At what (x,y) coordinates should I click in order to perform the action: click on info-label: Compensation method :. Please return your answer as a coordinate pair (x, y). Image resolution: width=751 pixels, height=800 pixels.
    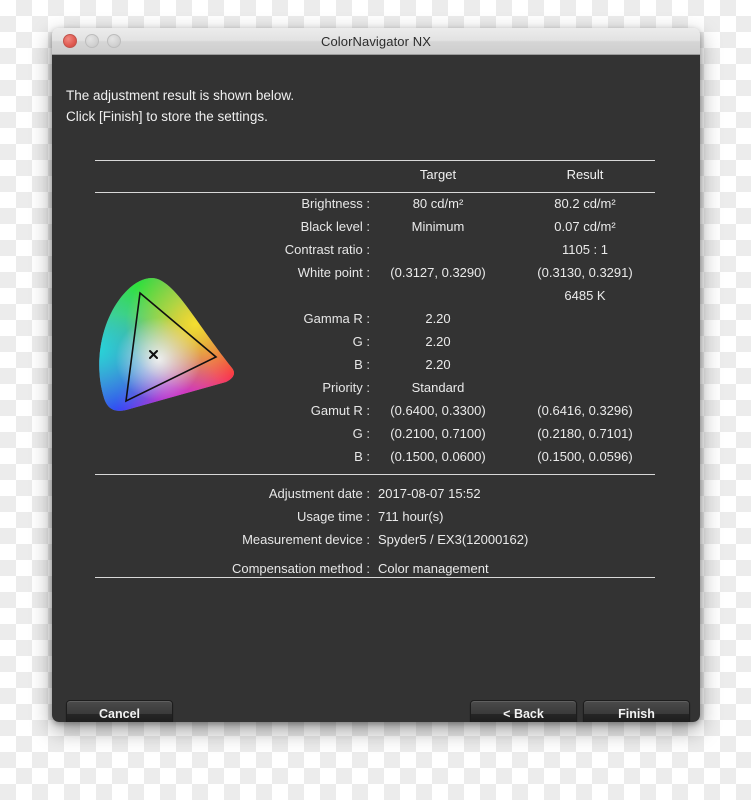
    Looking at the image, I should click on (300, 568).